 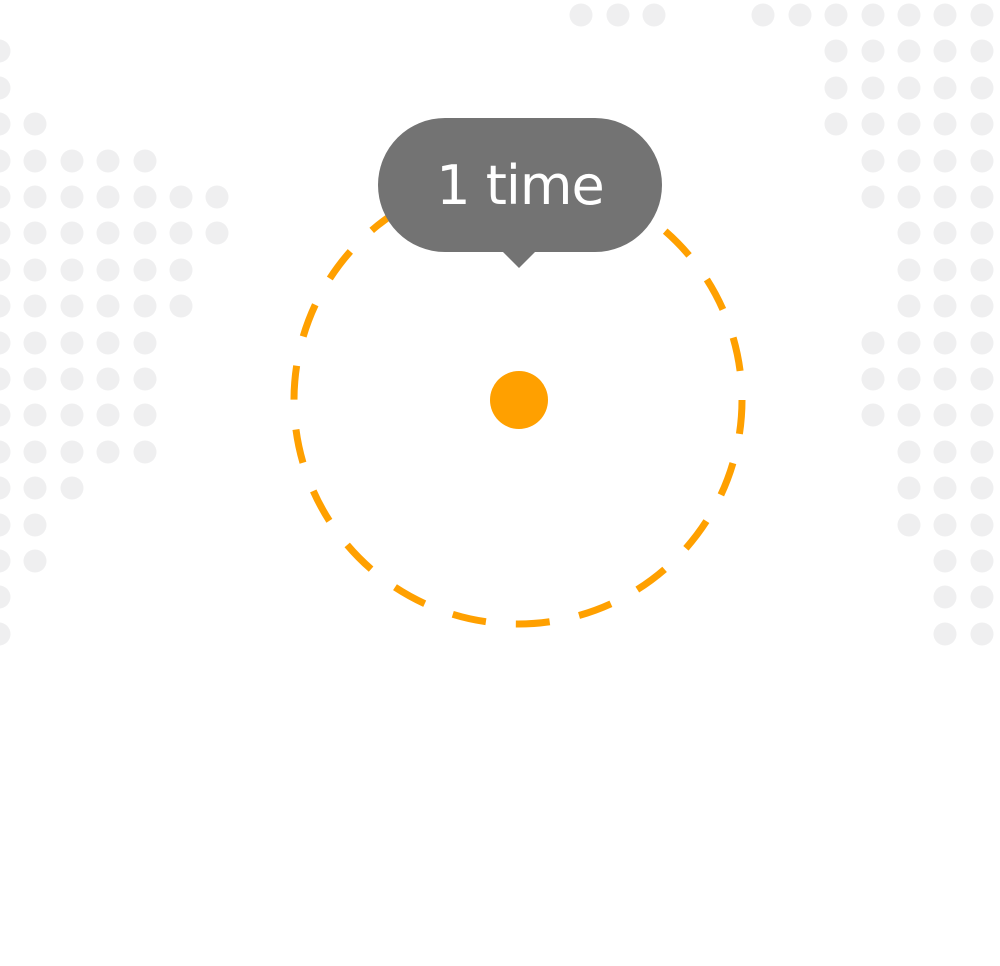 I want to click on visit-count-tooltip: 1 time, so click(x=520, y=185).